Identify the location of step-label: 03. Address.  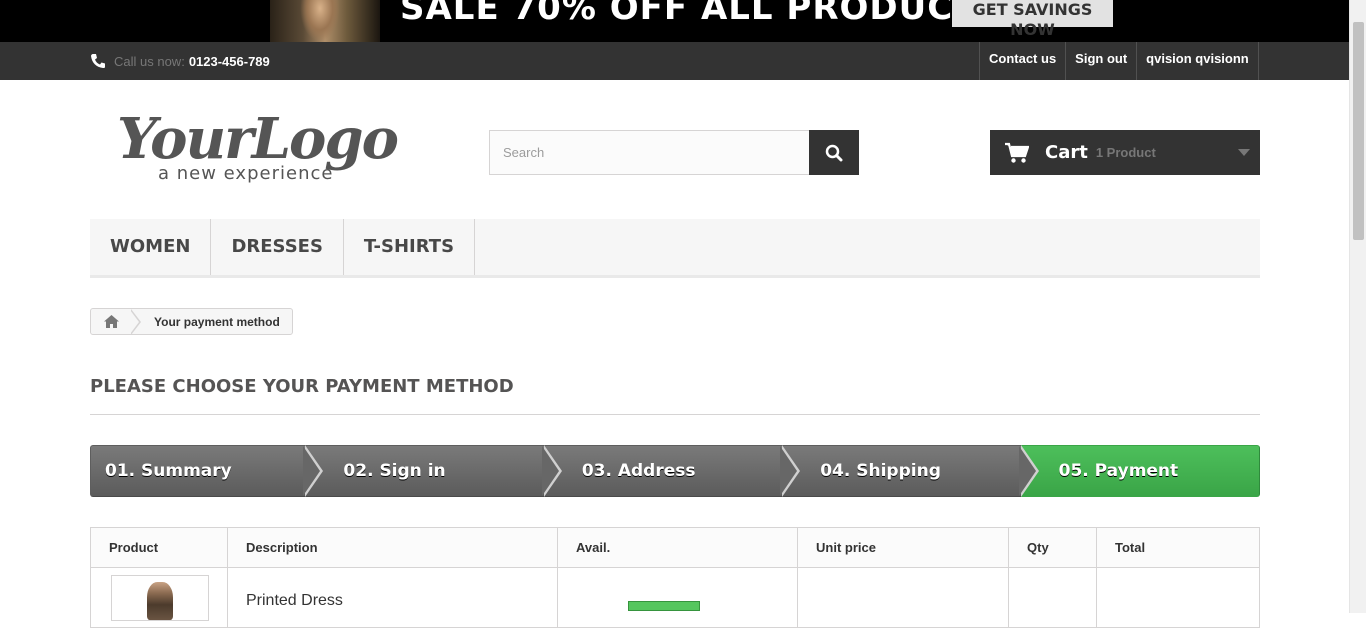
(638, 471).